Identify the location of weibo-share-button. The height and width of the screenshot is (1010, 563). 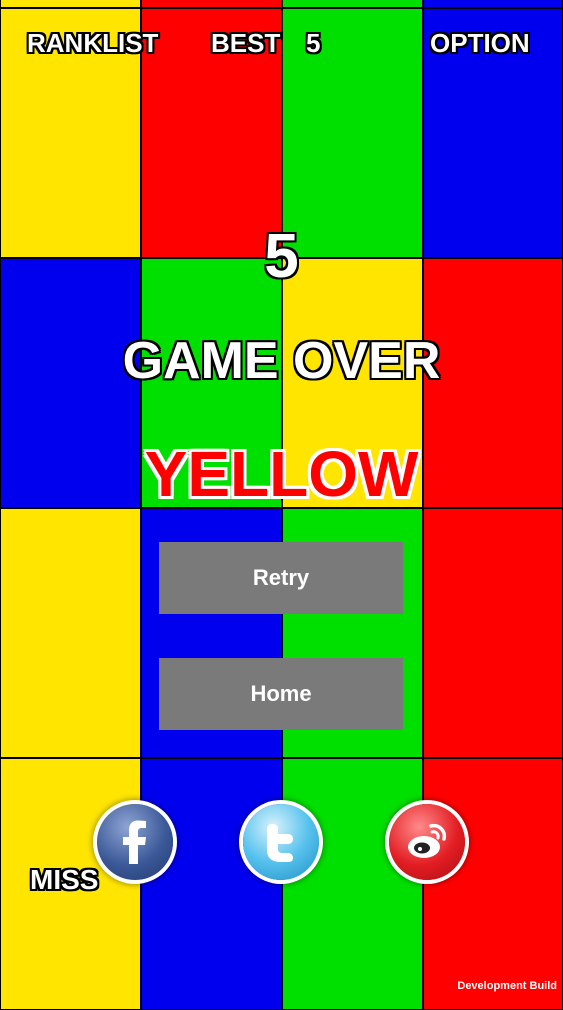
(427, 842).